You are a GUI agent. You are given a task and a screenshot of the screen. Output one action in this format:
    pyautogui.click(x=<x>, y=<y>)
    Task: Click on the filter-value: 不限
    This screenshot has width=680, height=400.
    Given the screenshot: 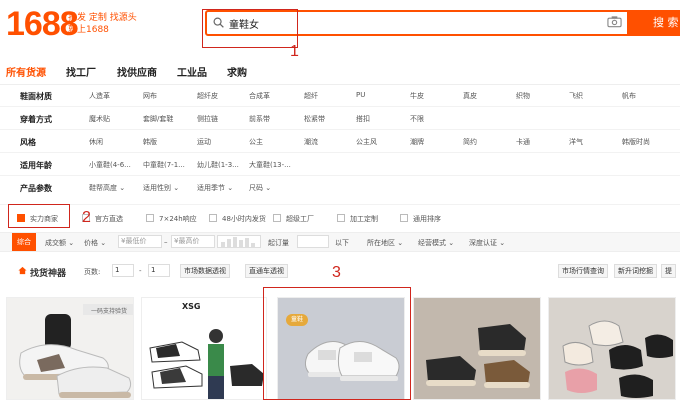 What is the action you would take?
    pyautogui.click(x=417, y=119)
    